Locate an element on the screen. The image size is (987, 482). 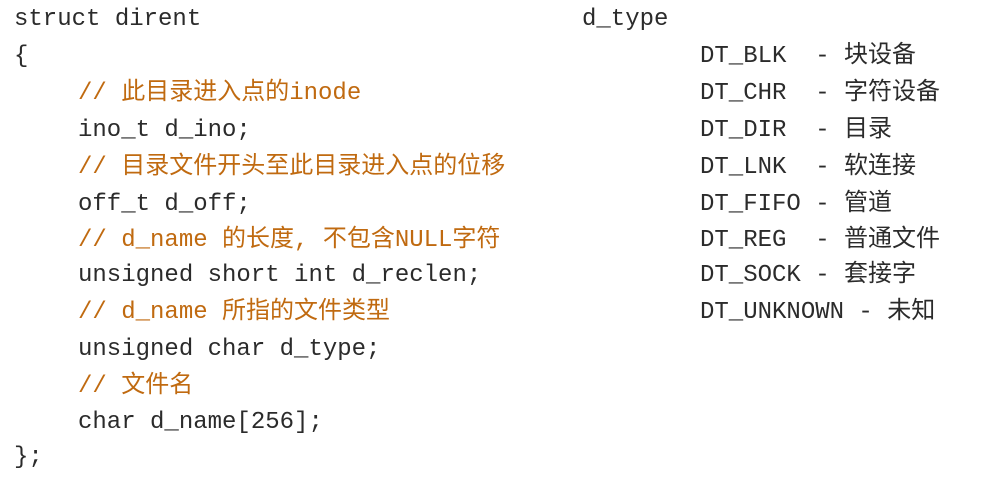
comment-inode: // 此目录进入点的inode is located at coordinates (220, 93).